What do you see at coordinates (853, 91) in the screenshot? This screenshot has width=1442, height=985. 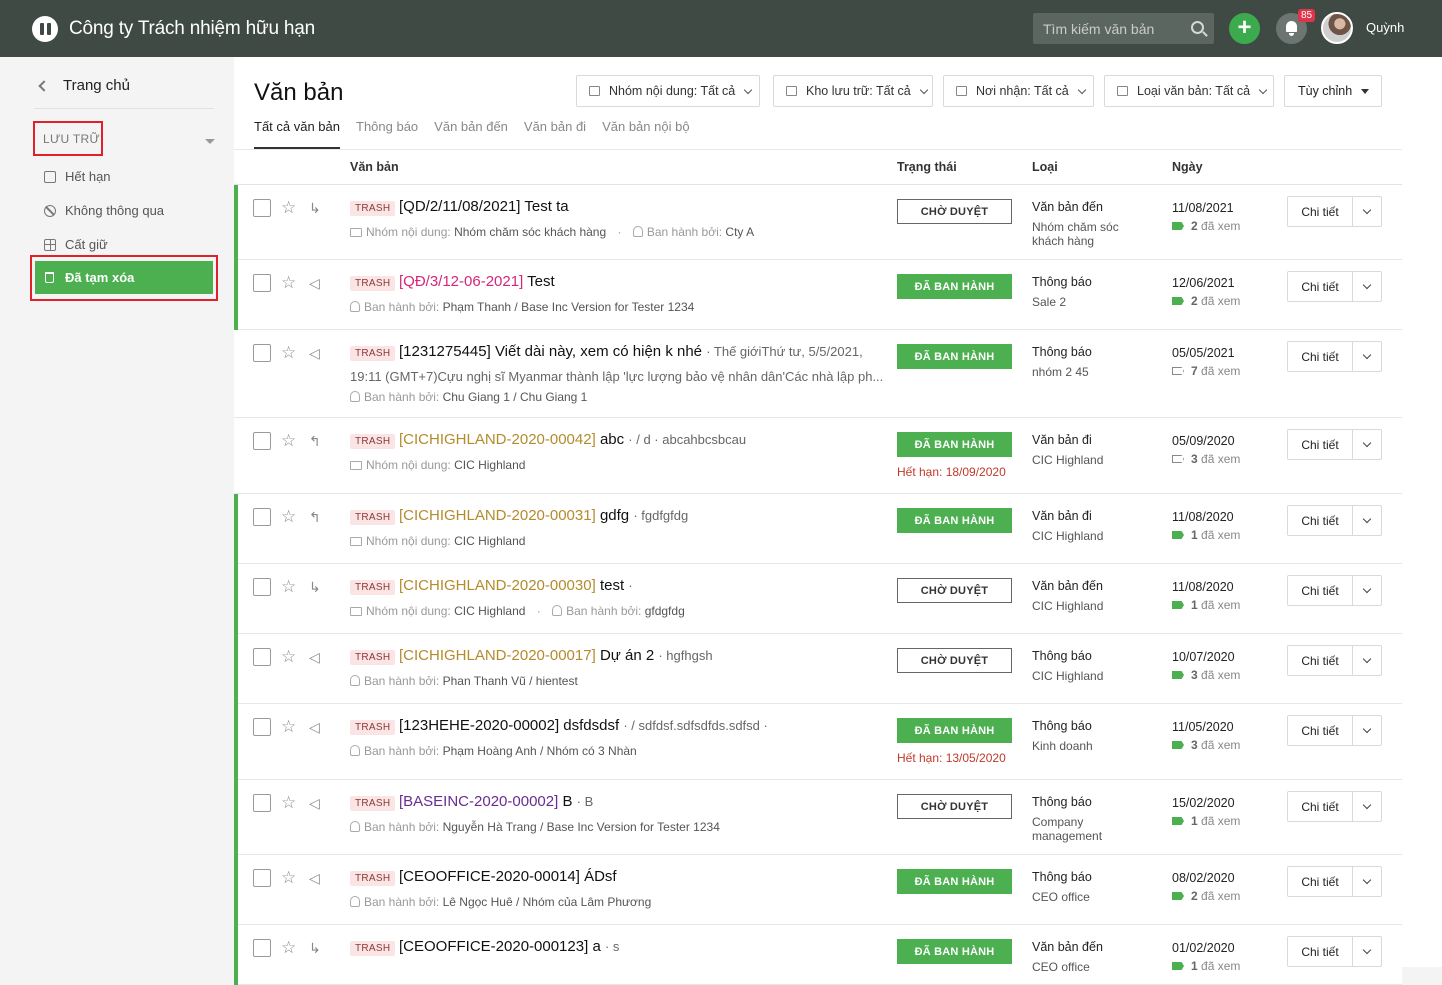 I see `filter-storage: Kho lưu trữ: Tất cả` at bounding box center [853, 91].